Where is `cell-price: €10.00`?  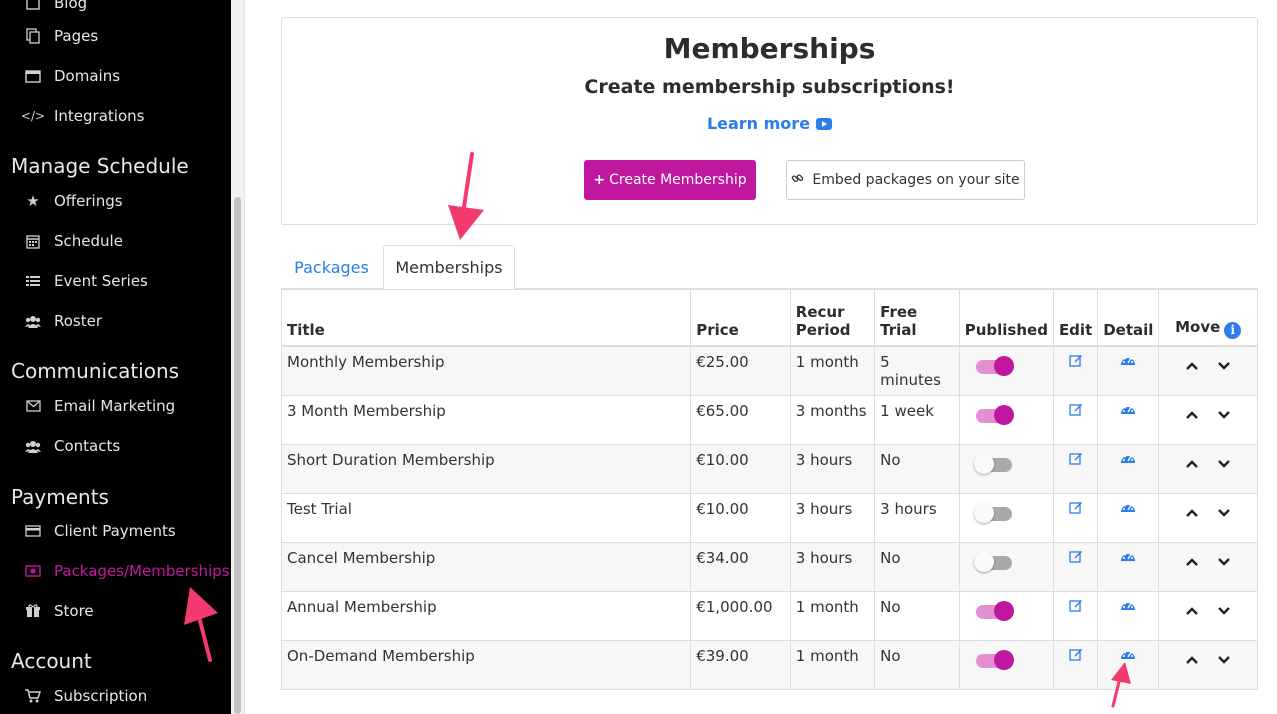 cell-price: €10.00 is located at coordinates (740, 517).